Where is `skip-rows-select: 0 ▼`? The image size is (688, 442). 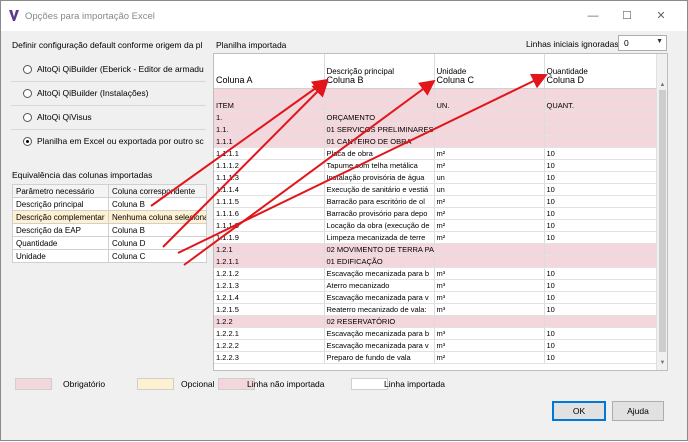 skip-rows-select: 0 ▼ is located at coordinates (642, 43).